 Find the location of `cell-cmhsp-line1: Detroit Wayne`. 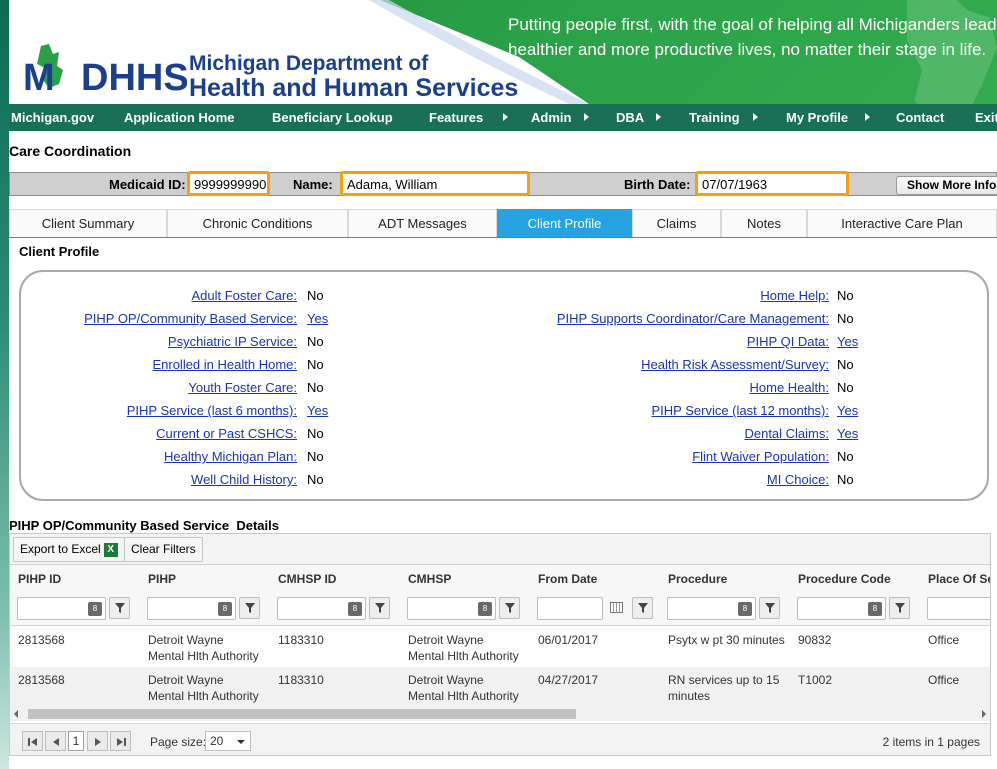

cell-cmhsp-line1: Detroit Wayne is located at coordinates (446, 680).